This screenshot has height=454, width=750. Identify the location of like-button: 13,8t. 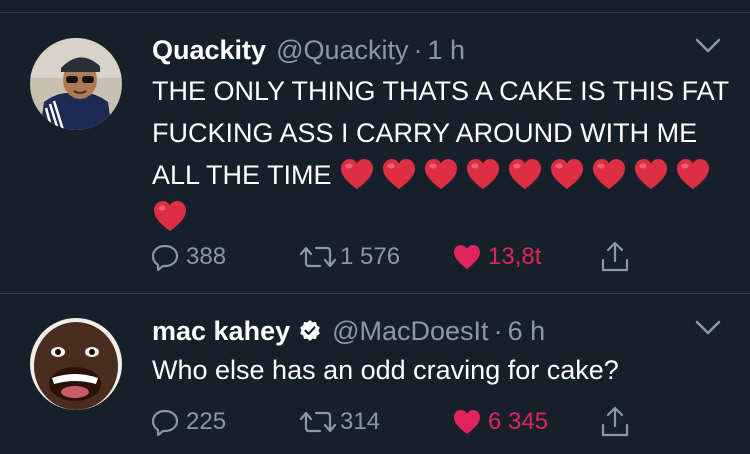
(496, 257).